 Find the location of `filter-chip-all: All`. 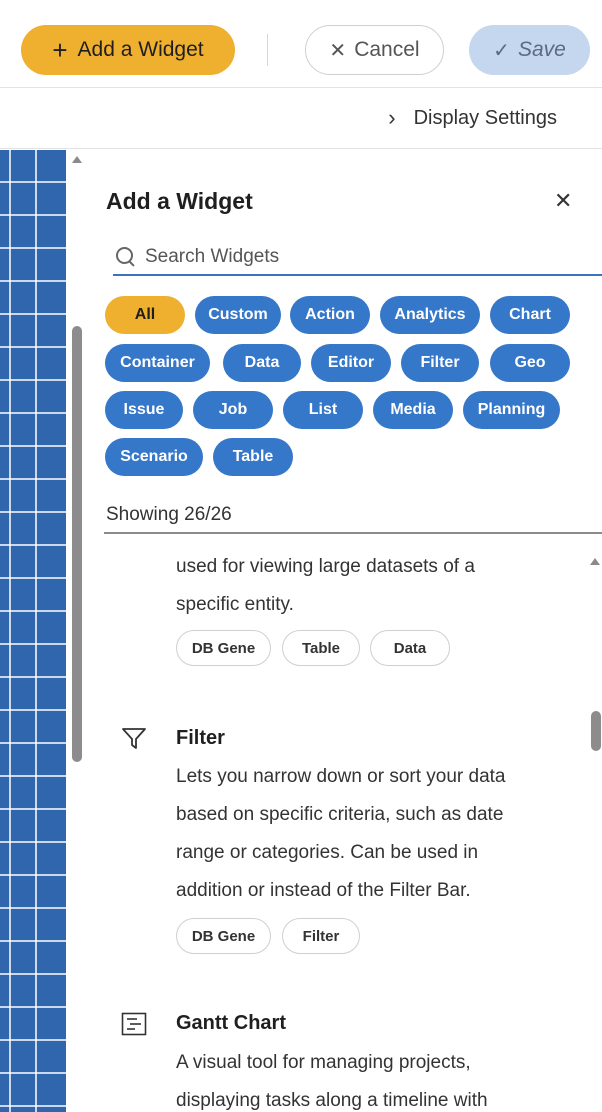

filter-chip-all: All is located at coordinates (145, 315).